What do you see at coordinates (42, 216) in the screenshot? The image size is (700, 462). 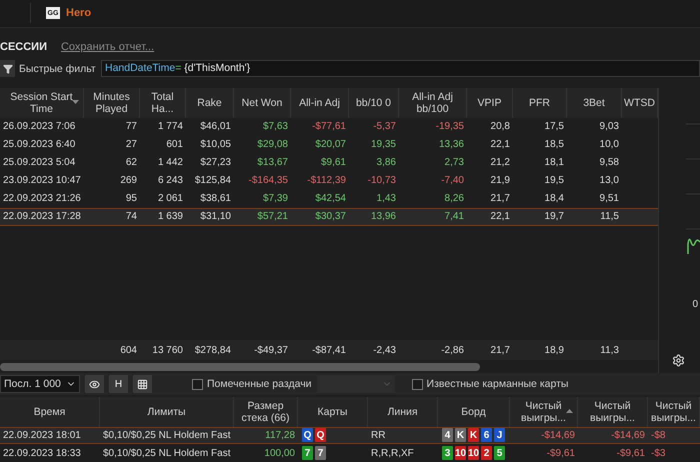 I see `table-cell-text: 22.09.2023 17:28` at bounding box center [42, 216].